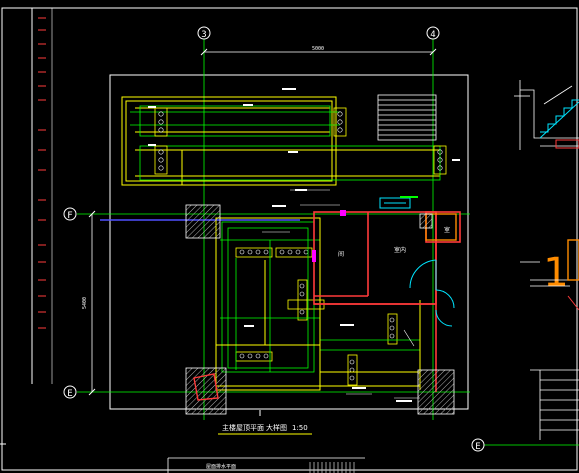  I want to click on title-strip-marks, so click(42, 173).